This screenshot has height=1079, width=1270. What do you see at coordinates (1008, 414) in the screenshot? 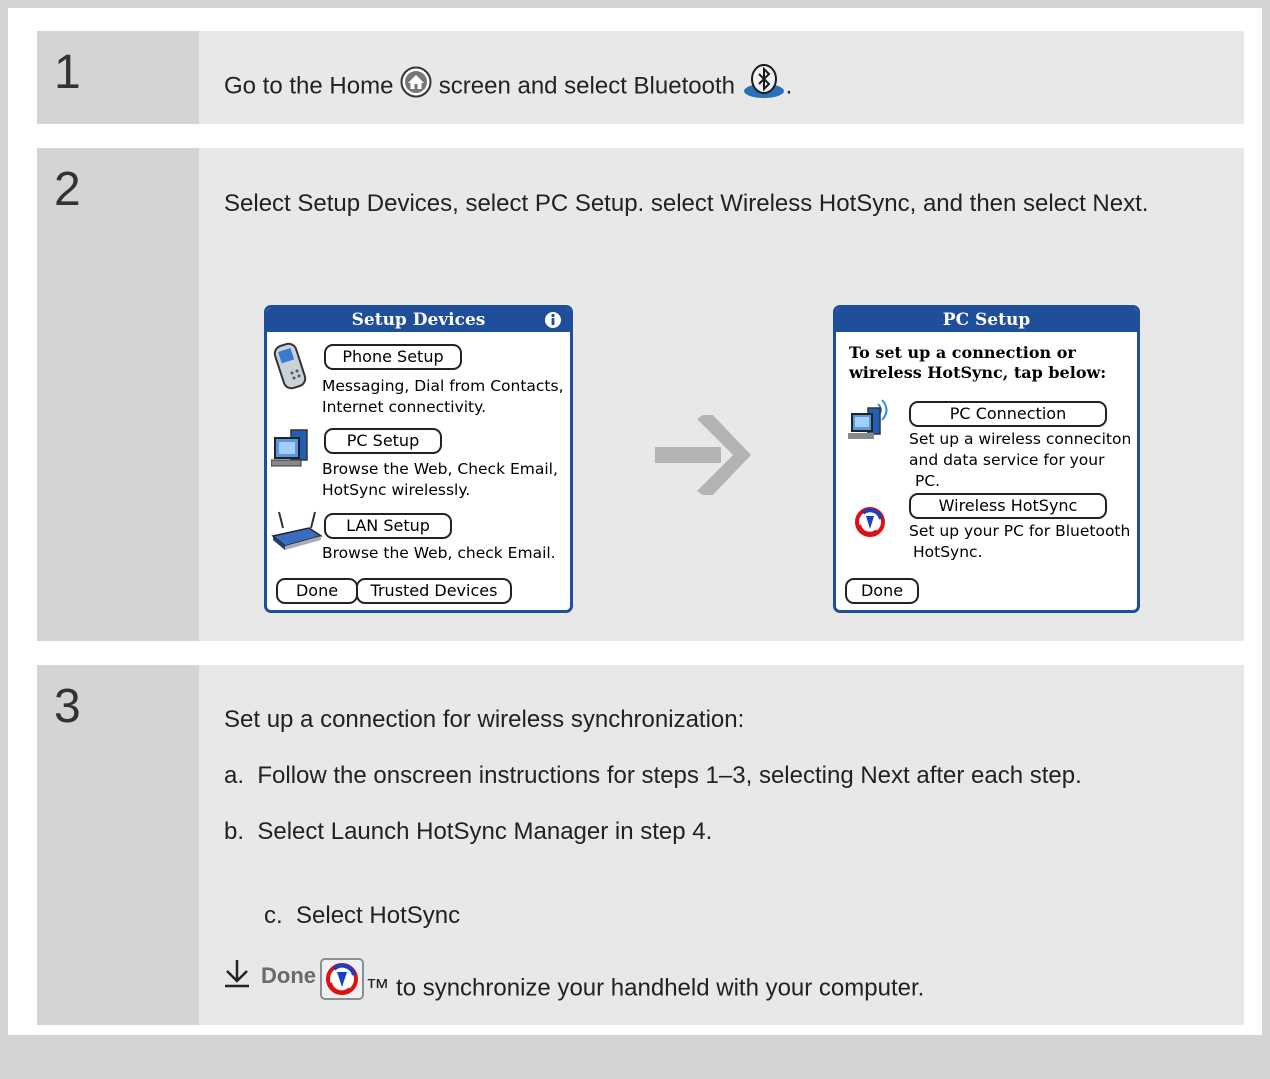
I see `pc-connection-button: PC Connection` at bounding box center [1008, 414].